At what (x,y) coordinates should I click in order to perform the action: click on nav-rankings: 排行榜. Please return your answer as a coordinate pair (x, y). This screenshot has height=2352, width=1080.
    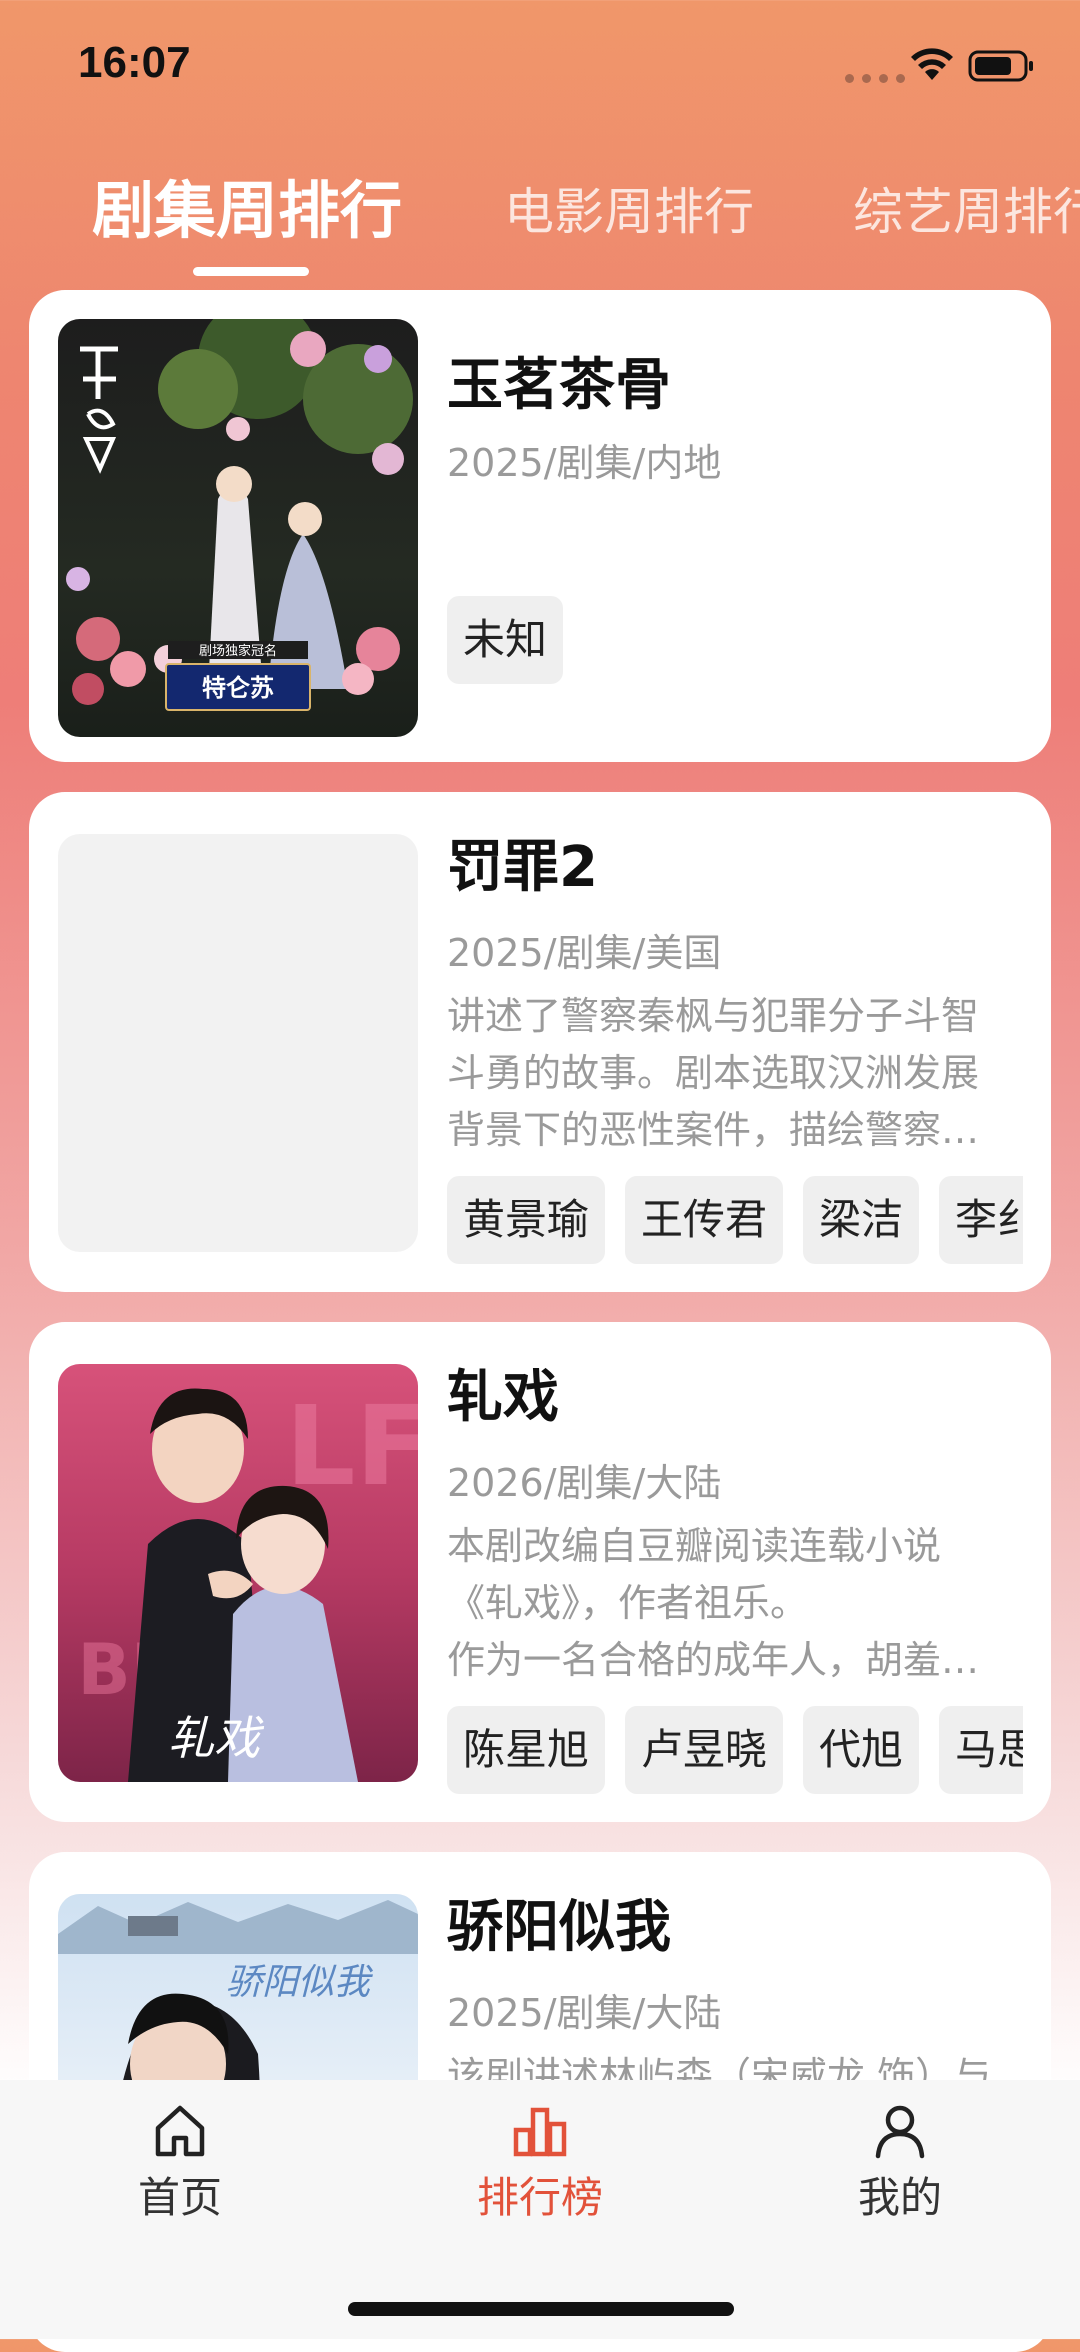
    Looking at the image, I should click on (540, 2162).